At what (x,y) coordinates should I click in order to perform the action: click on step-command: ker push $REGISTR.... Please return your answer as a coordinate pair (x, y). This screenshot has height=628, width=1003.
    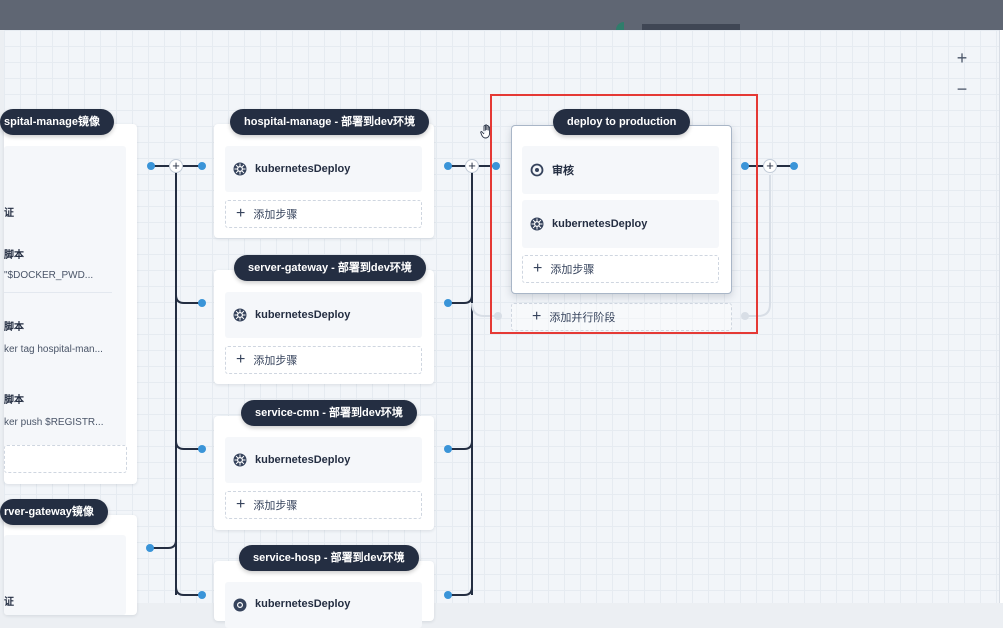
    Looking at the image, I should click on (54, 422).